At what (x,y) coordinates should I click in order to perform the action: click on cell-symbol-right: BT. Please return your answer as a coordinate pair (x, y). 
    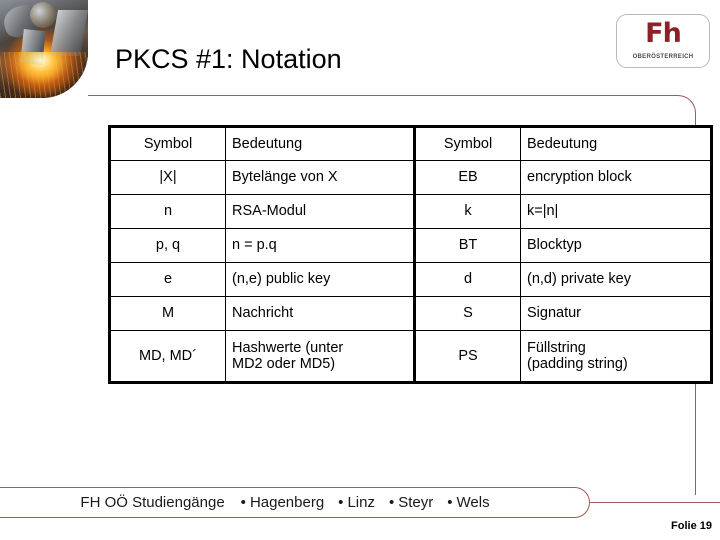
    Looking at the image, I should click on (467, 245).